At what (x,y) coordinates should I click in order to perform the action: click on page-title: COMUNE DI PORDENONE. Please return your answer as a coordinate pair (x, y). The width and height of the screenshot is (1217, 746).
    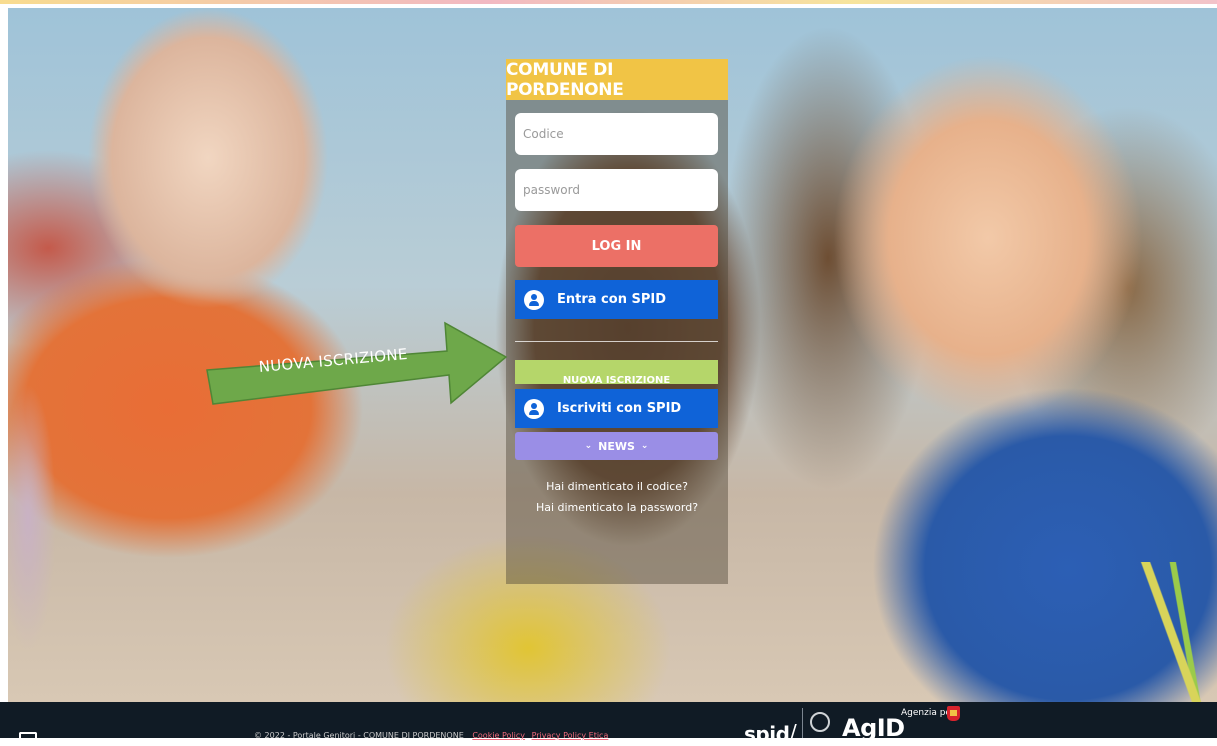
    Looking at the image, I should click on (617, 79).